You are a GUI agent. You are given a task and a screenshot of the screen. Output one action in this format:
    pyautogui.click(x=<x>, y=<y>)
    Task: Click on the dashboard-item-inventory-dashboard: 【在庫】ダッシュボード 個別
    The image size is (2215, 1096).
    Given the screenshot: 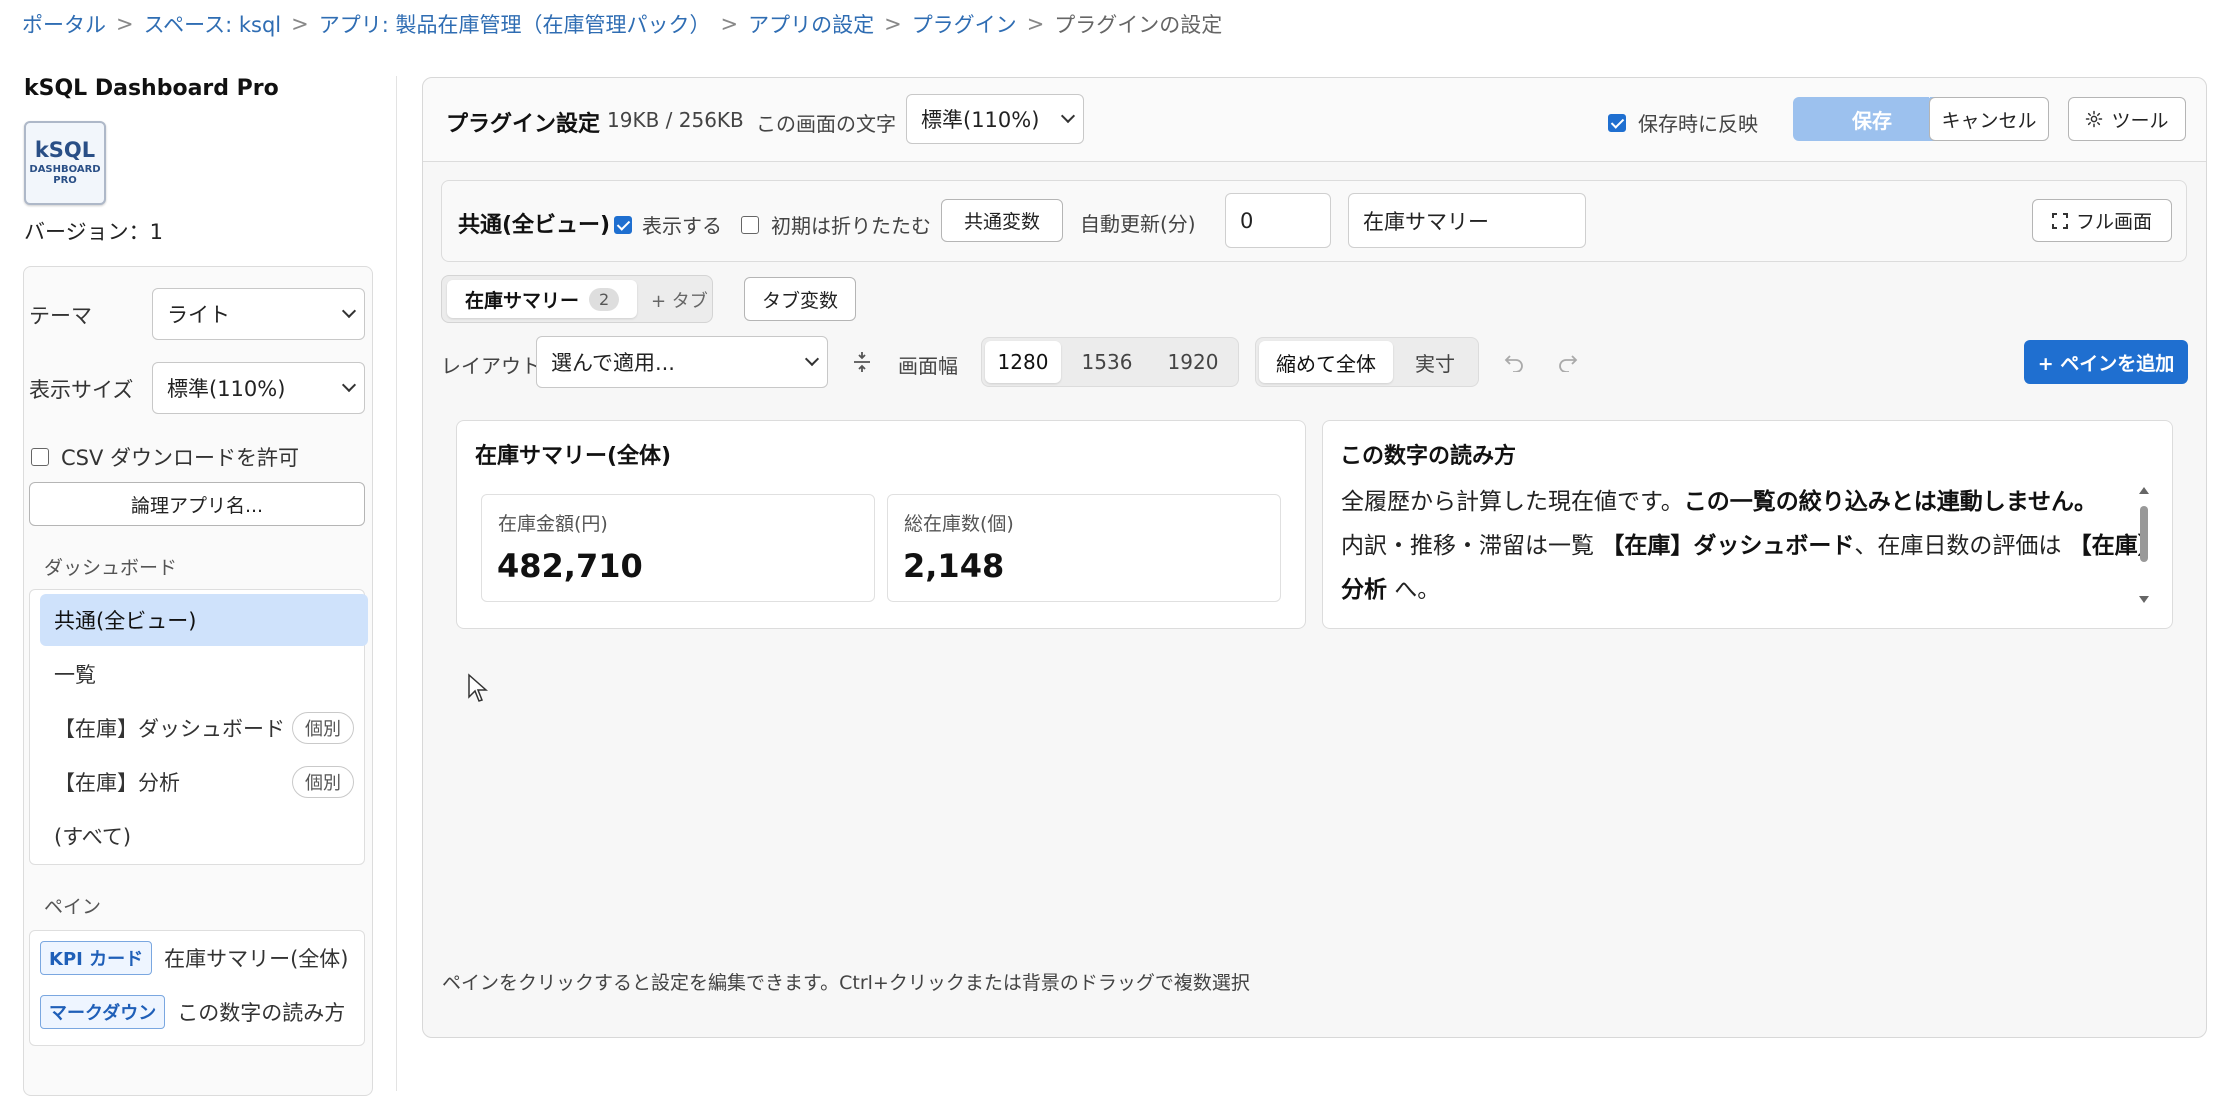 What is the action you would take?
    pyautogui.click(x=204, y=728)
    